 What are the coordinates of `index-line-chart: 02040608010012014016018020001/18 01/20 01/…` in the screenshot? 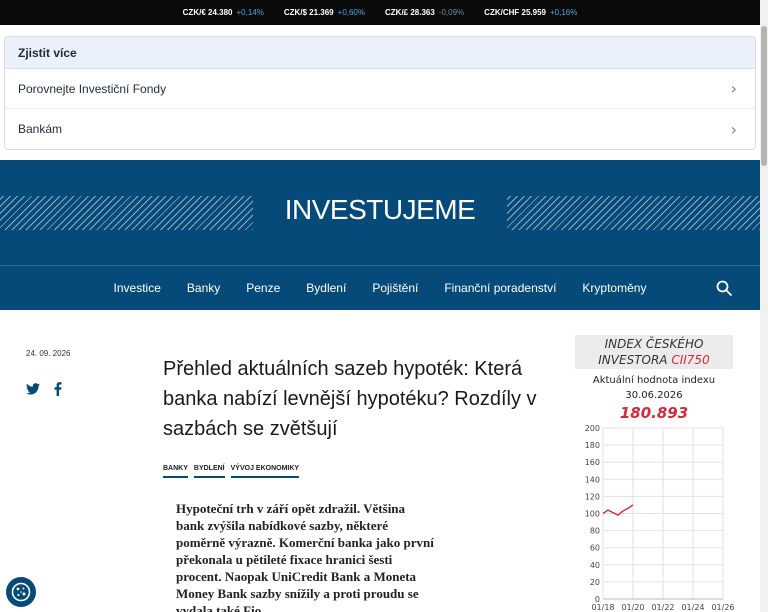 It's located at (660, 518).